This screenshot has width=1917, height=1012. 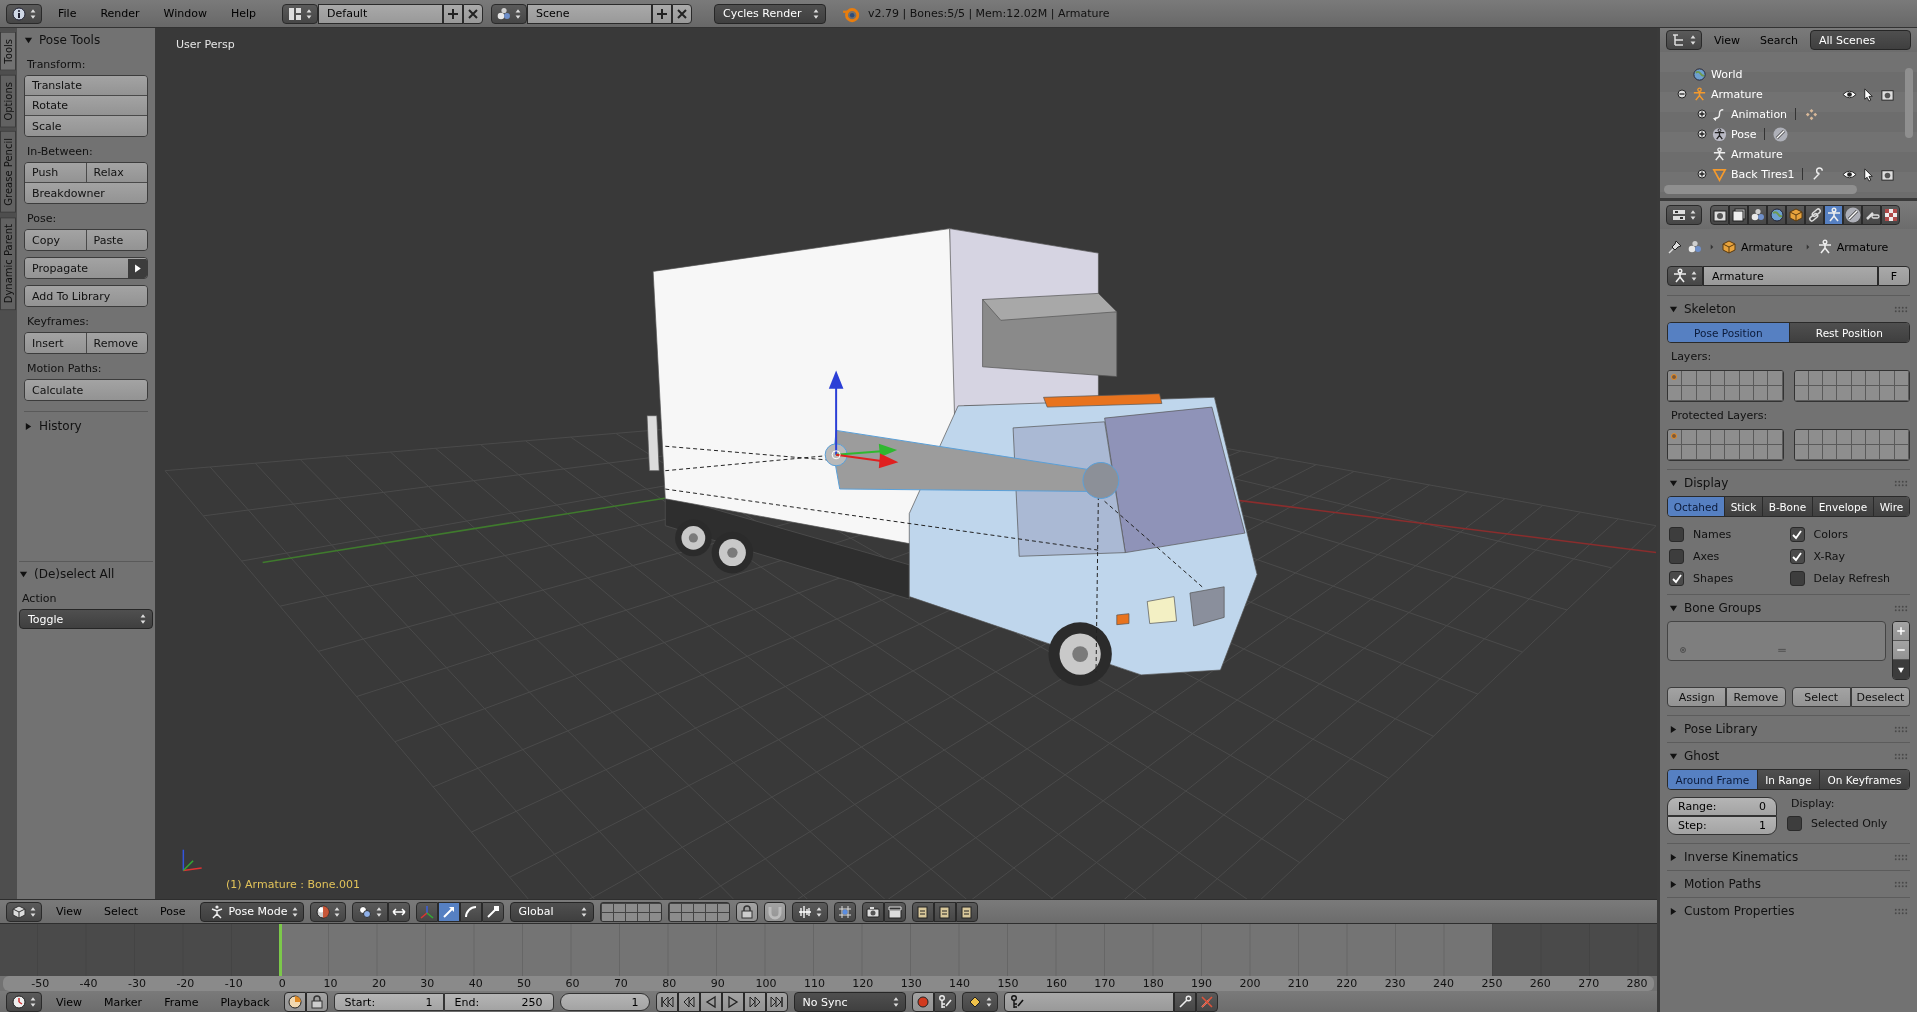 I want to click on draw-type-toggle: Wire, so click(x=1891, y=506).